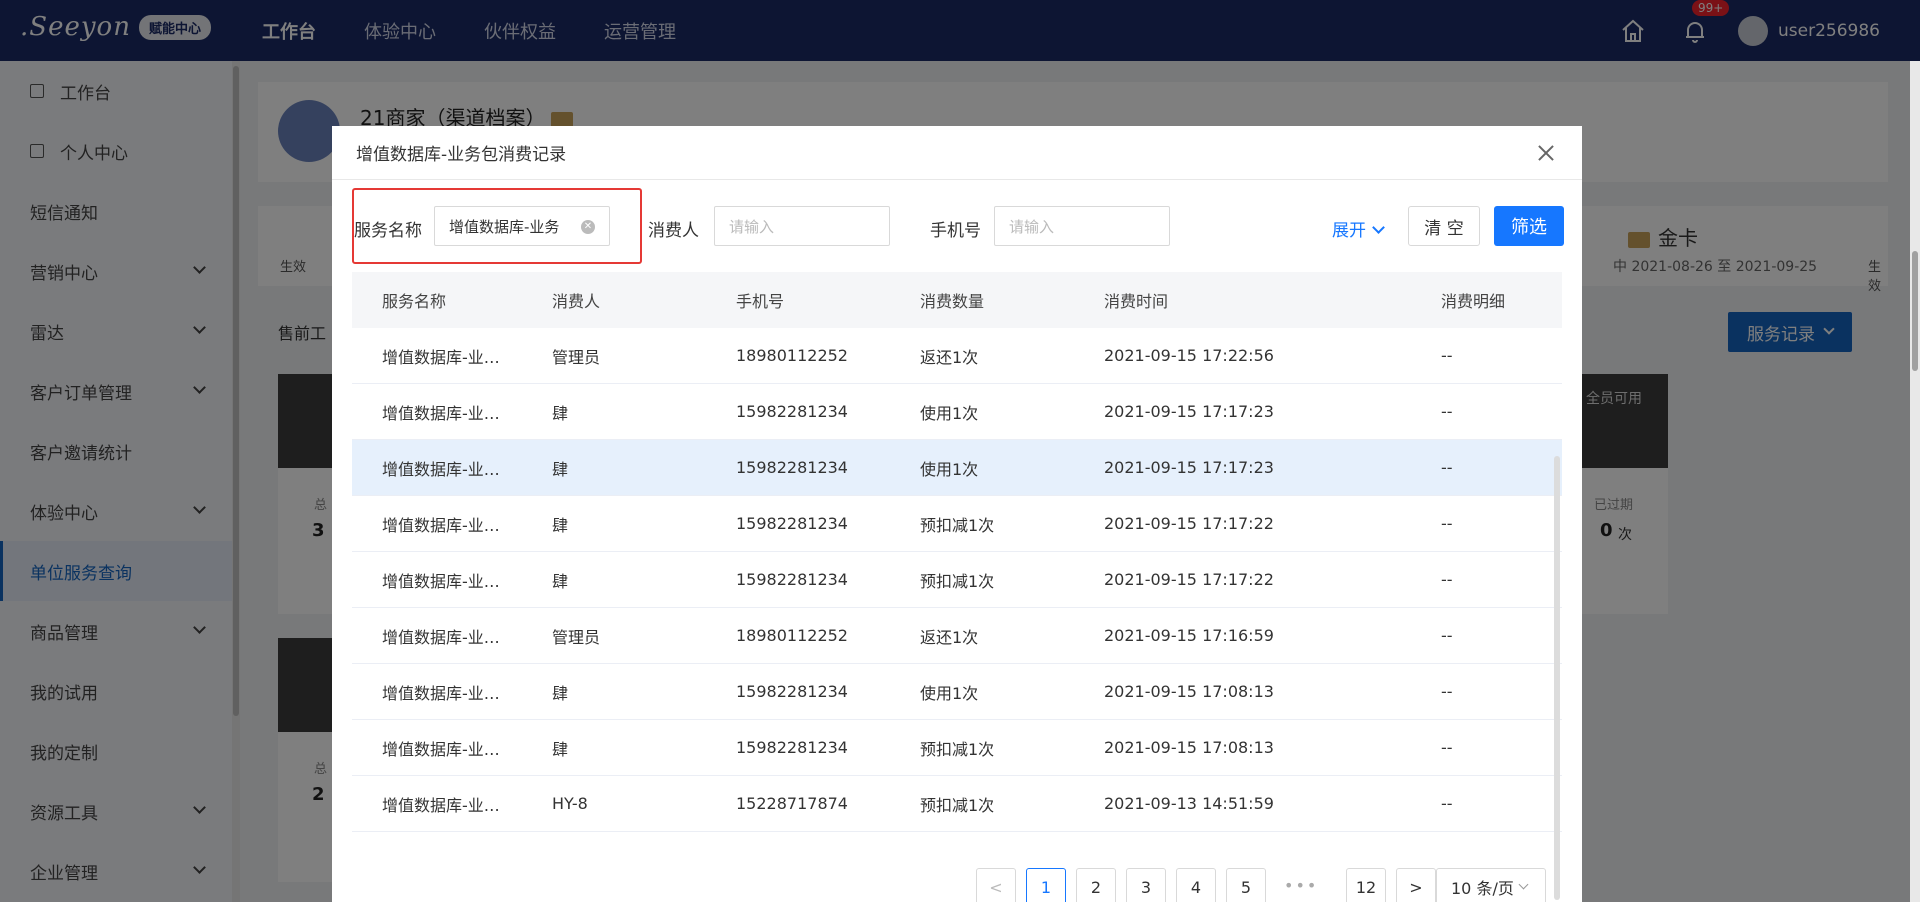 The height and width of the screenshot is (902, 1920). What do you see at coordinates (1416, 885) in the screenshot?
I see `next-page-button: >` at bounding box center [1416, 885].